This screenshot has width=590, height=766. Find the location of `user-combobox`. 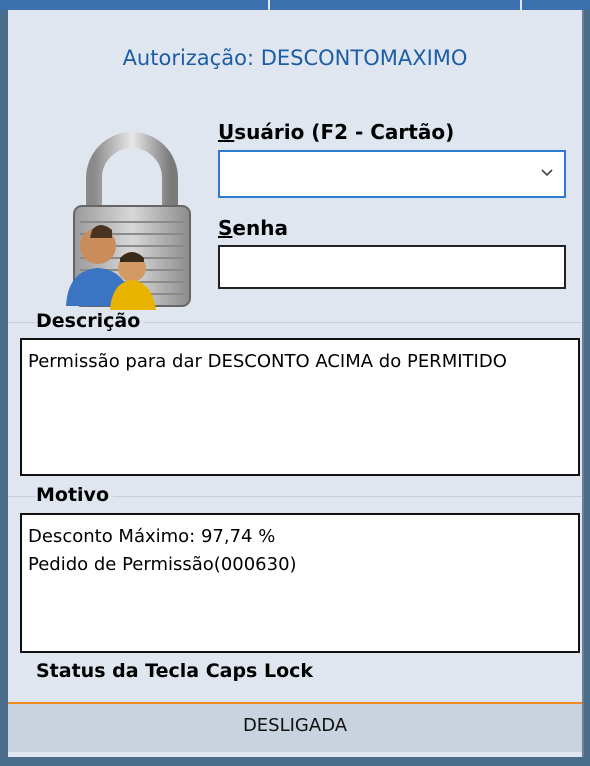

user-combobox is located at coordinates (392, 174).